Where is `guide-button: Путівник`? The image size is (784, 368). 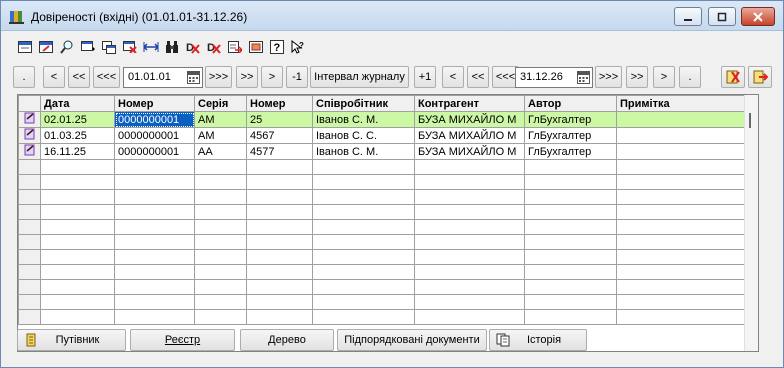 guide-button: Путівник is located at coordinates (71, 340).